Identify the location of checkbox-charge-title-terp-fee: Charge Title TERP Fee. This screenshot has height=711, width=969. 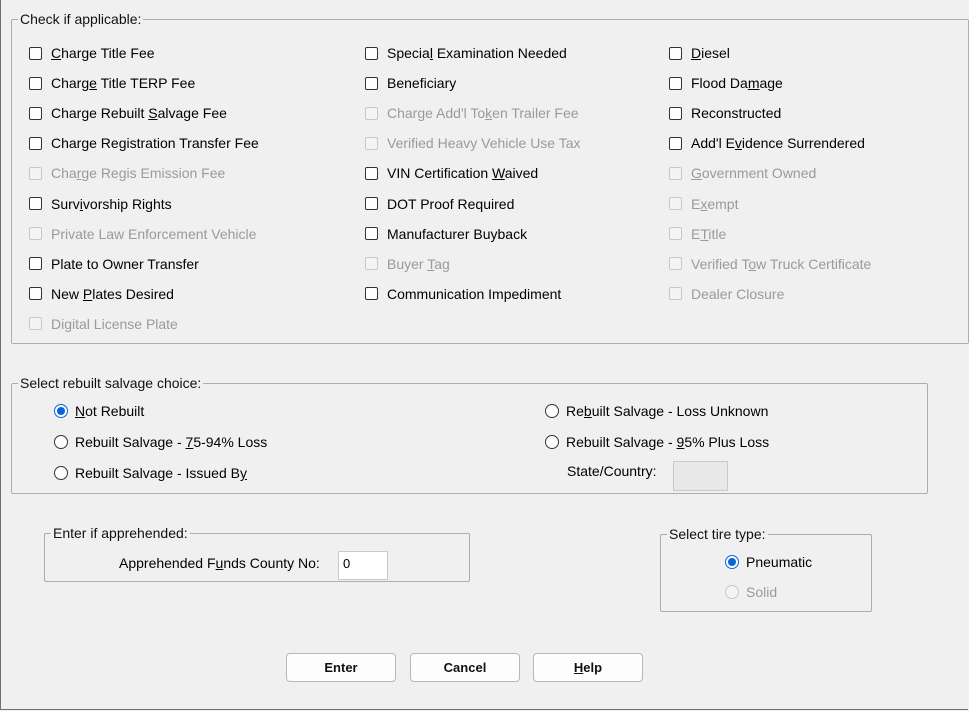
(112, 83).